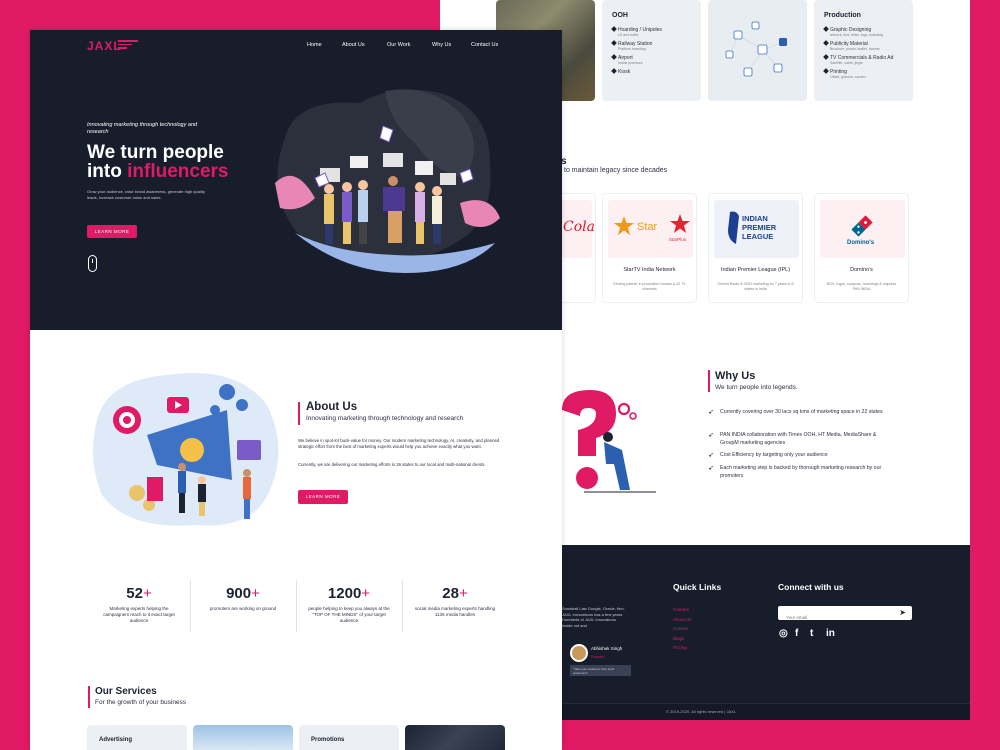  What do you see at coordinates (89, 697) in the screenshot?
I see `services-accent-bar` at bounding box center [89, 697].